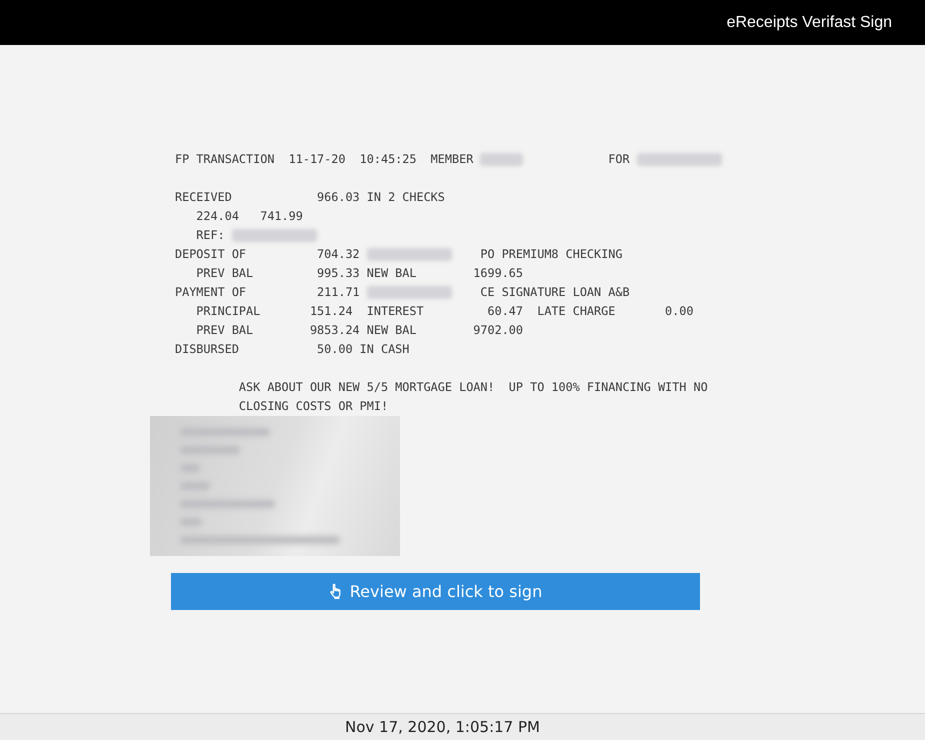  What do you see at coordinates (359, 330) in the screenshot?
I see `receipt-text: PREV BAL 9853.24 NEW BAL 9702.00` at bounding box center [359, 330].